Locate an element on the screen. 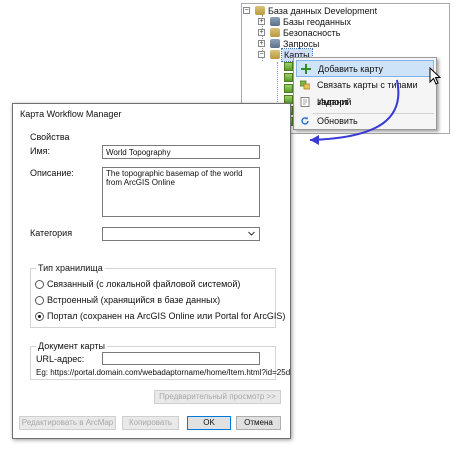  storage-radio-linked is located at coordinates (39, 284).